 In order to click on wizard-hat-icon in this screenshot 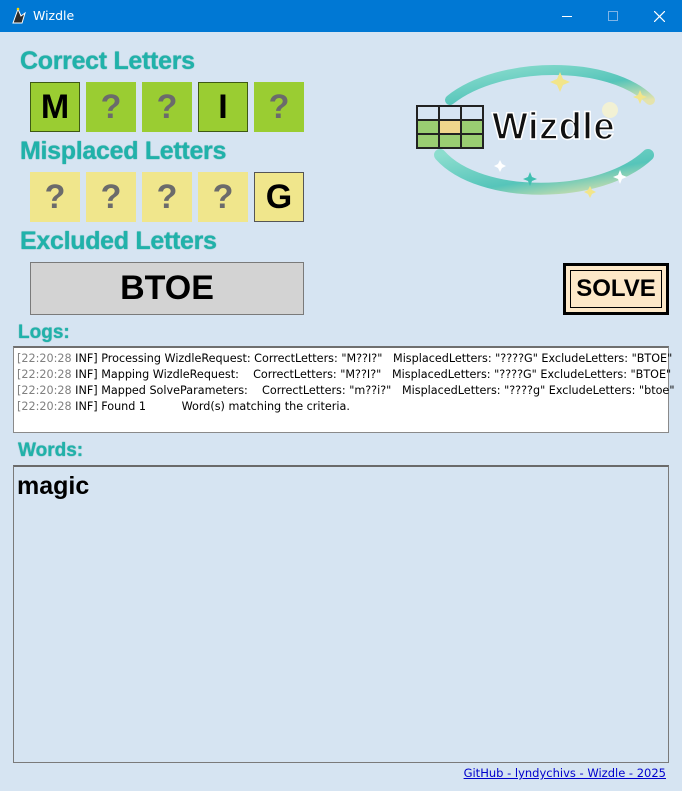, I will do `click(19, 16)`.